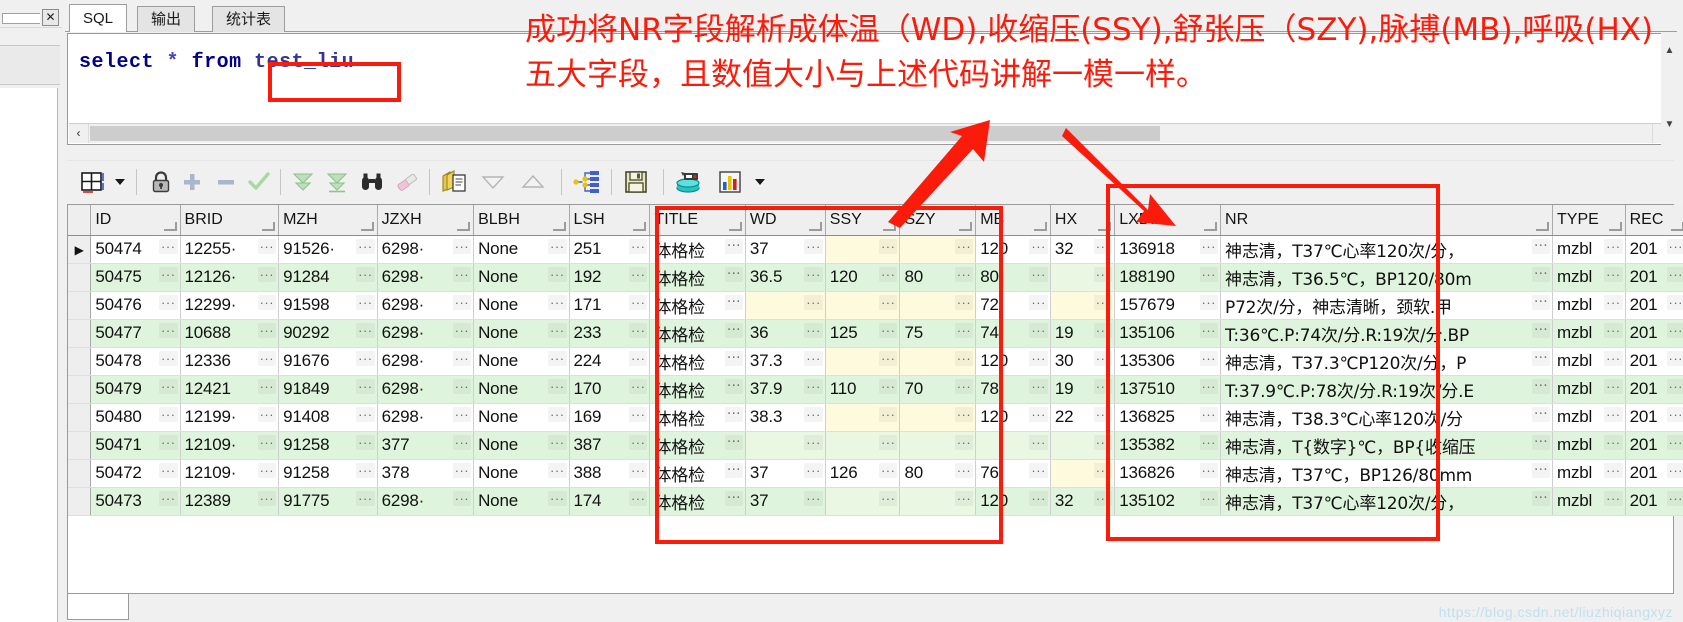 This screenshot has width=1683, height=622. What do you see at coordinates (328, 361) in the screenshot?
I see `cell-mzh: 91676` at bounding box center [328, 361].